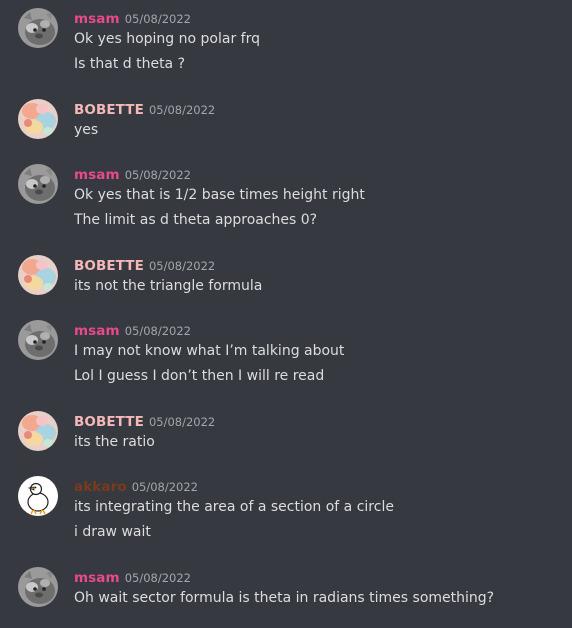  I want to click on message-line: yes, so click(86, 130).